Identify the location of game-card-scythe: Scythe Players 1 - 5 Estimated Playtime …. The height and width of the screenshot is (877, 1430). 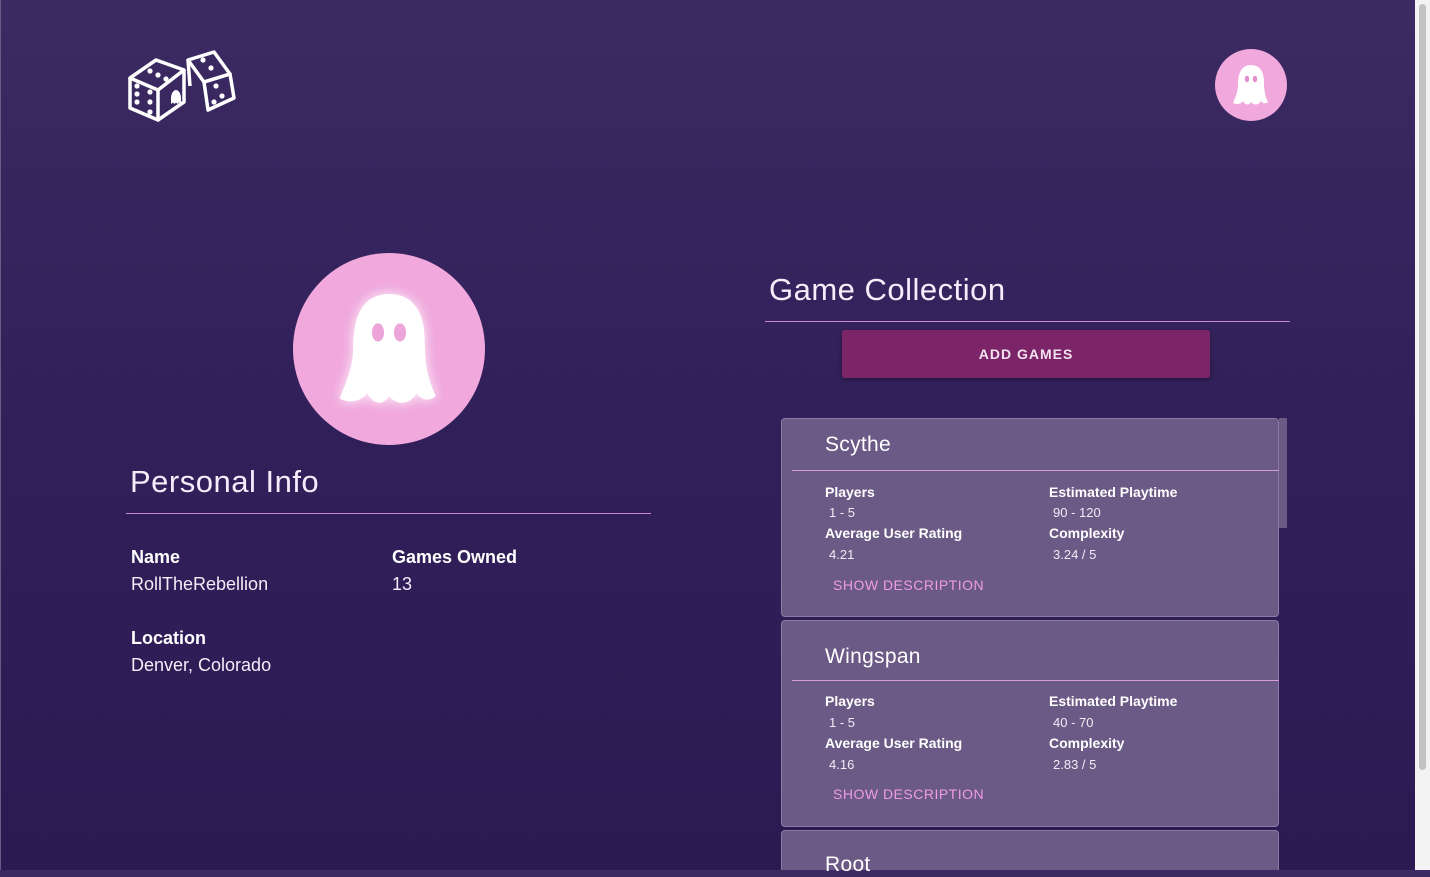
(1030, 517).